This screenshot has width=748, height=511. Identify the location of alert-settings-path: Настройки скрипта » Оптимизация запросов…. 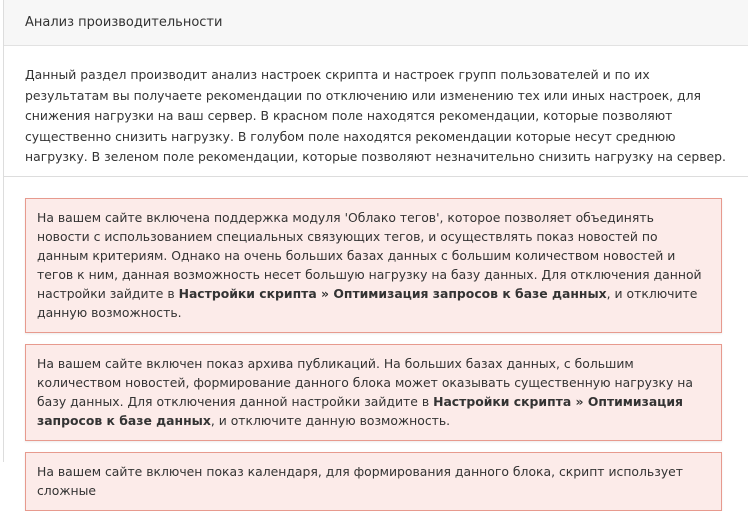
(392, 293).